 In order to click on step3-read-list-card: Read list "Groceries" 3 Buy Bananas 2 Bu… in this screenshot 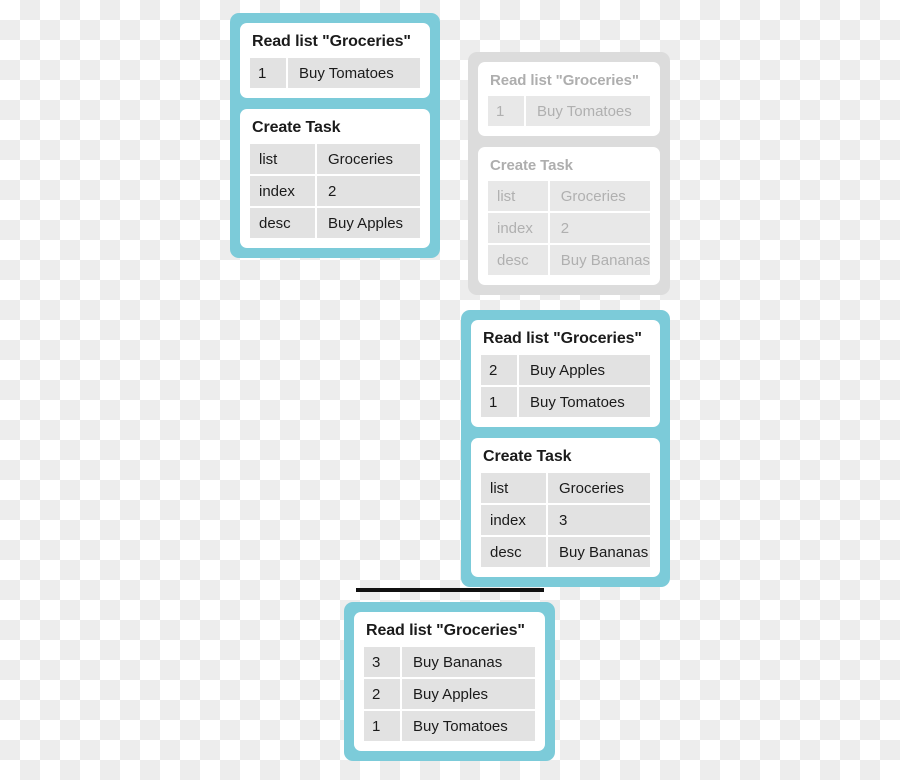, I will do `click(449, 681)`.